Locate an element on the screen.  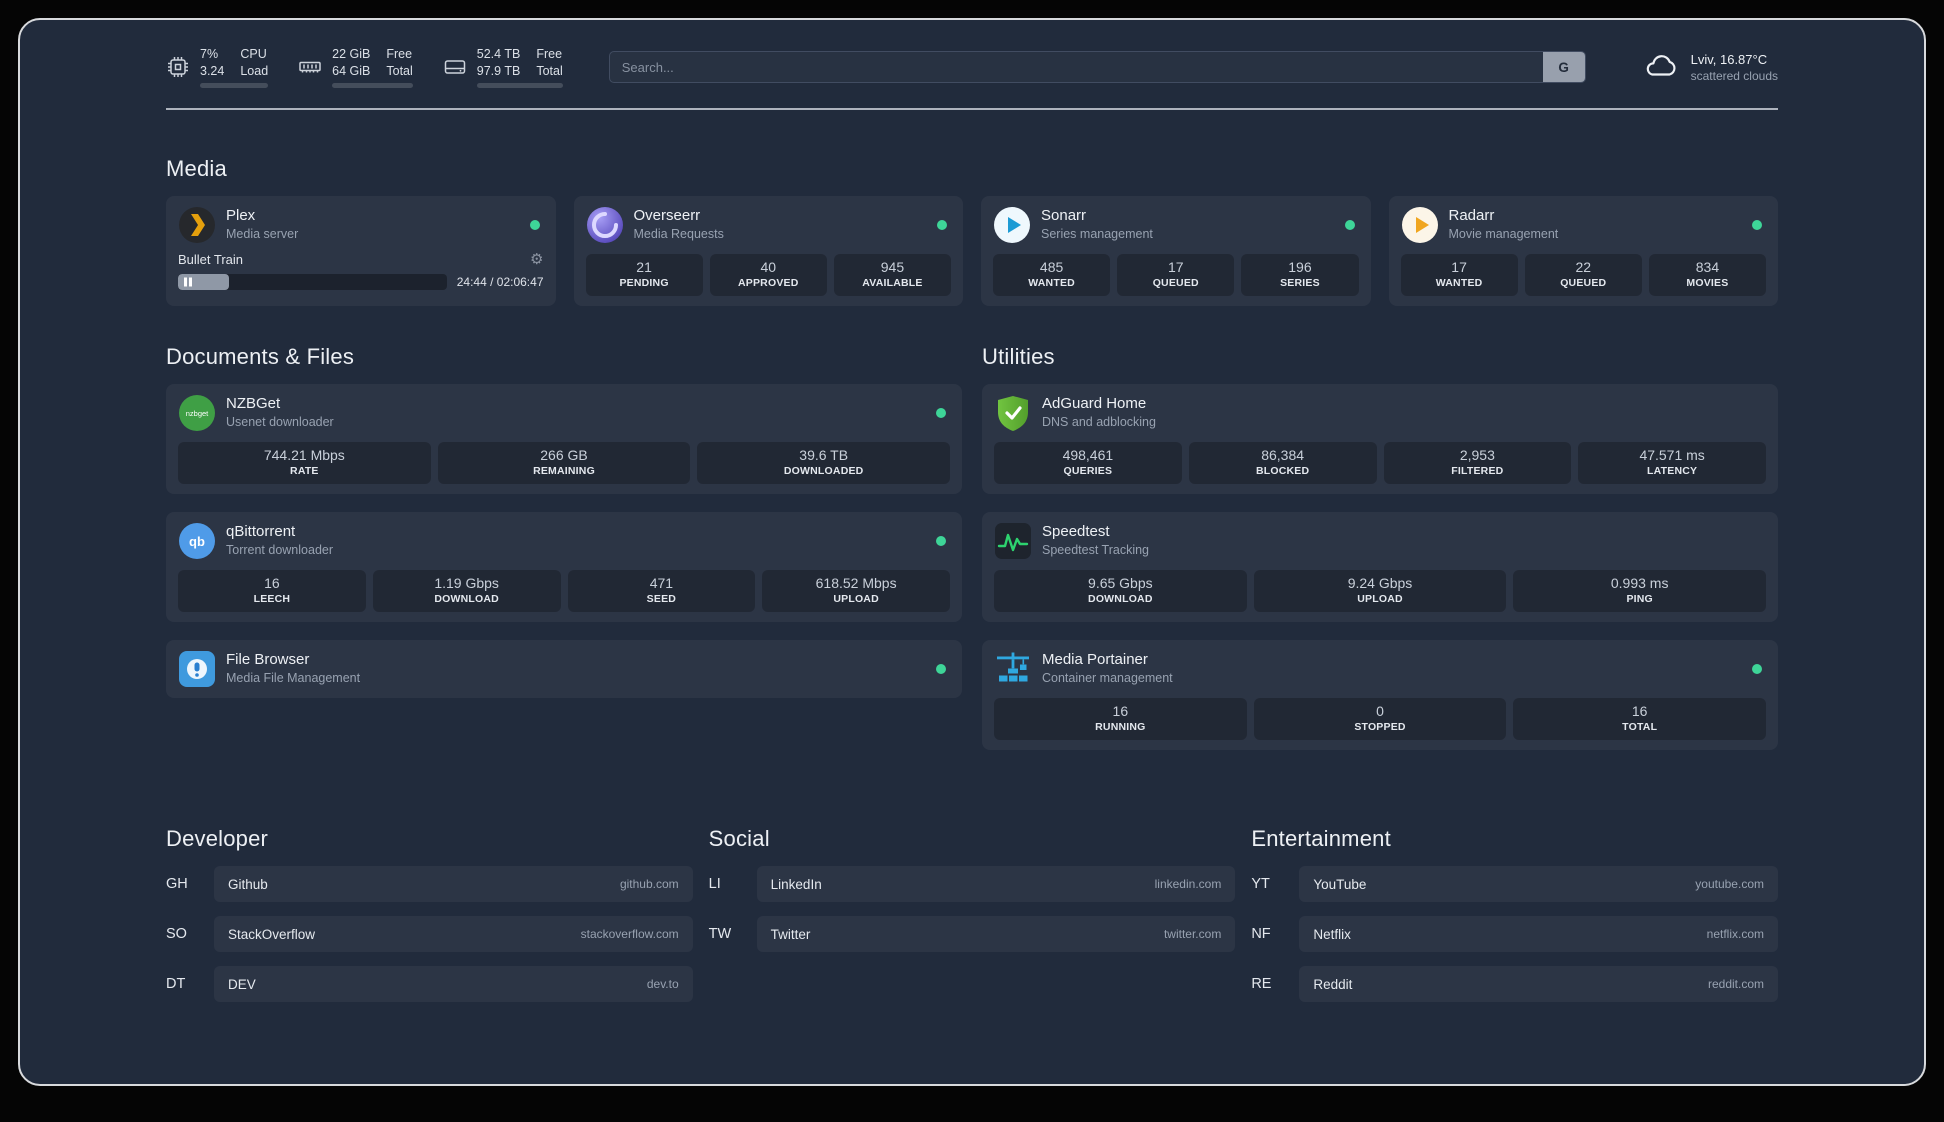
search-input is located at coordinates (1076, 67).